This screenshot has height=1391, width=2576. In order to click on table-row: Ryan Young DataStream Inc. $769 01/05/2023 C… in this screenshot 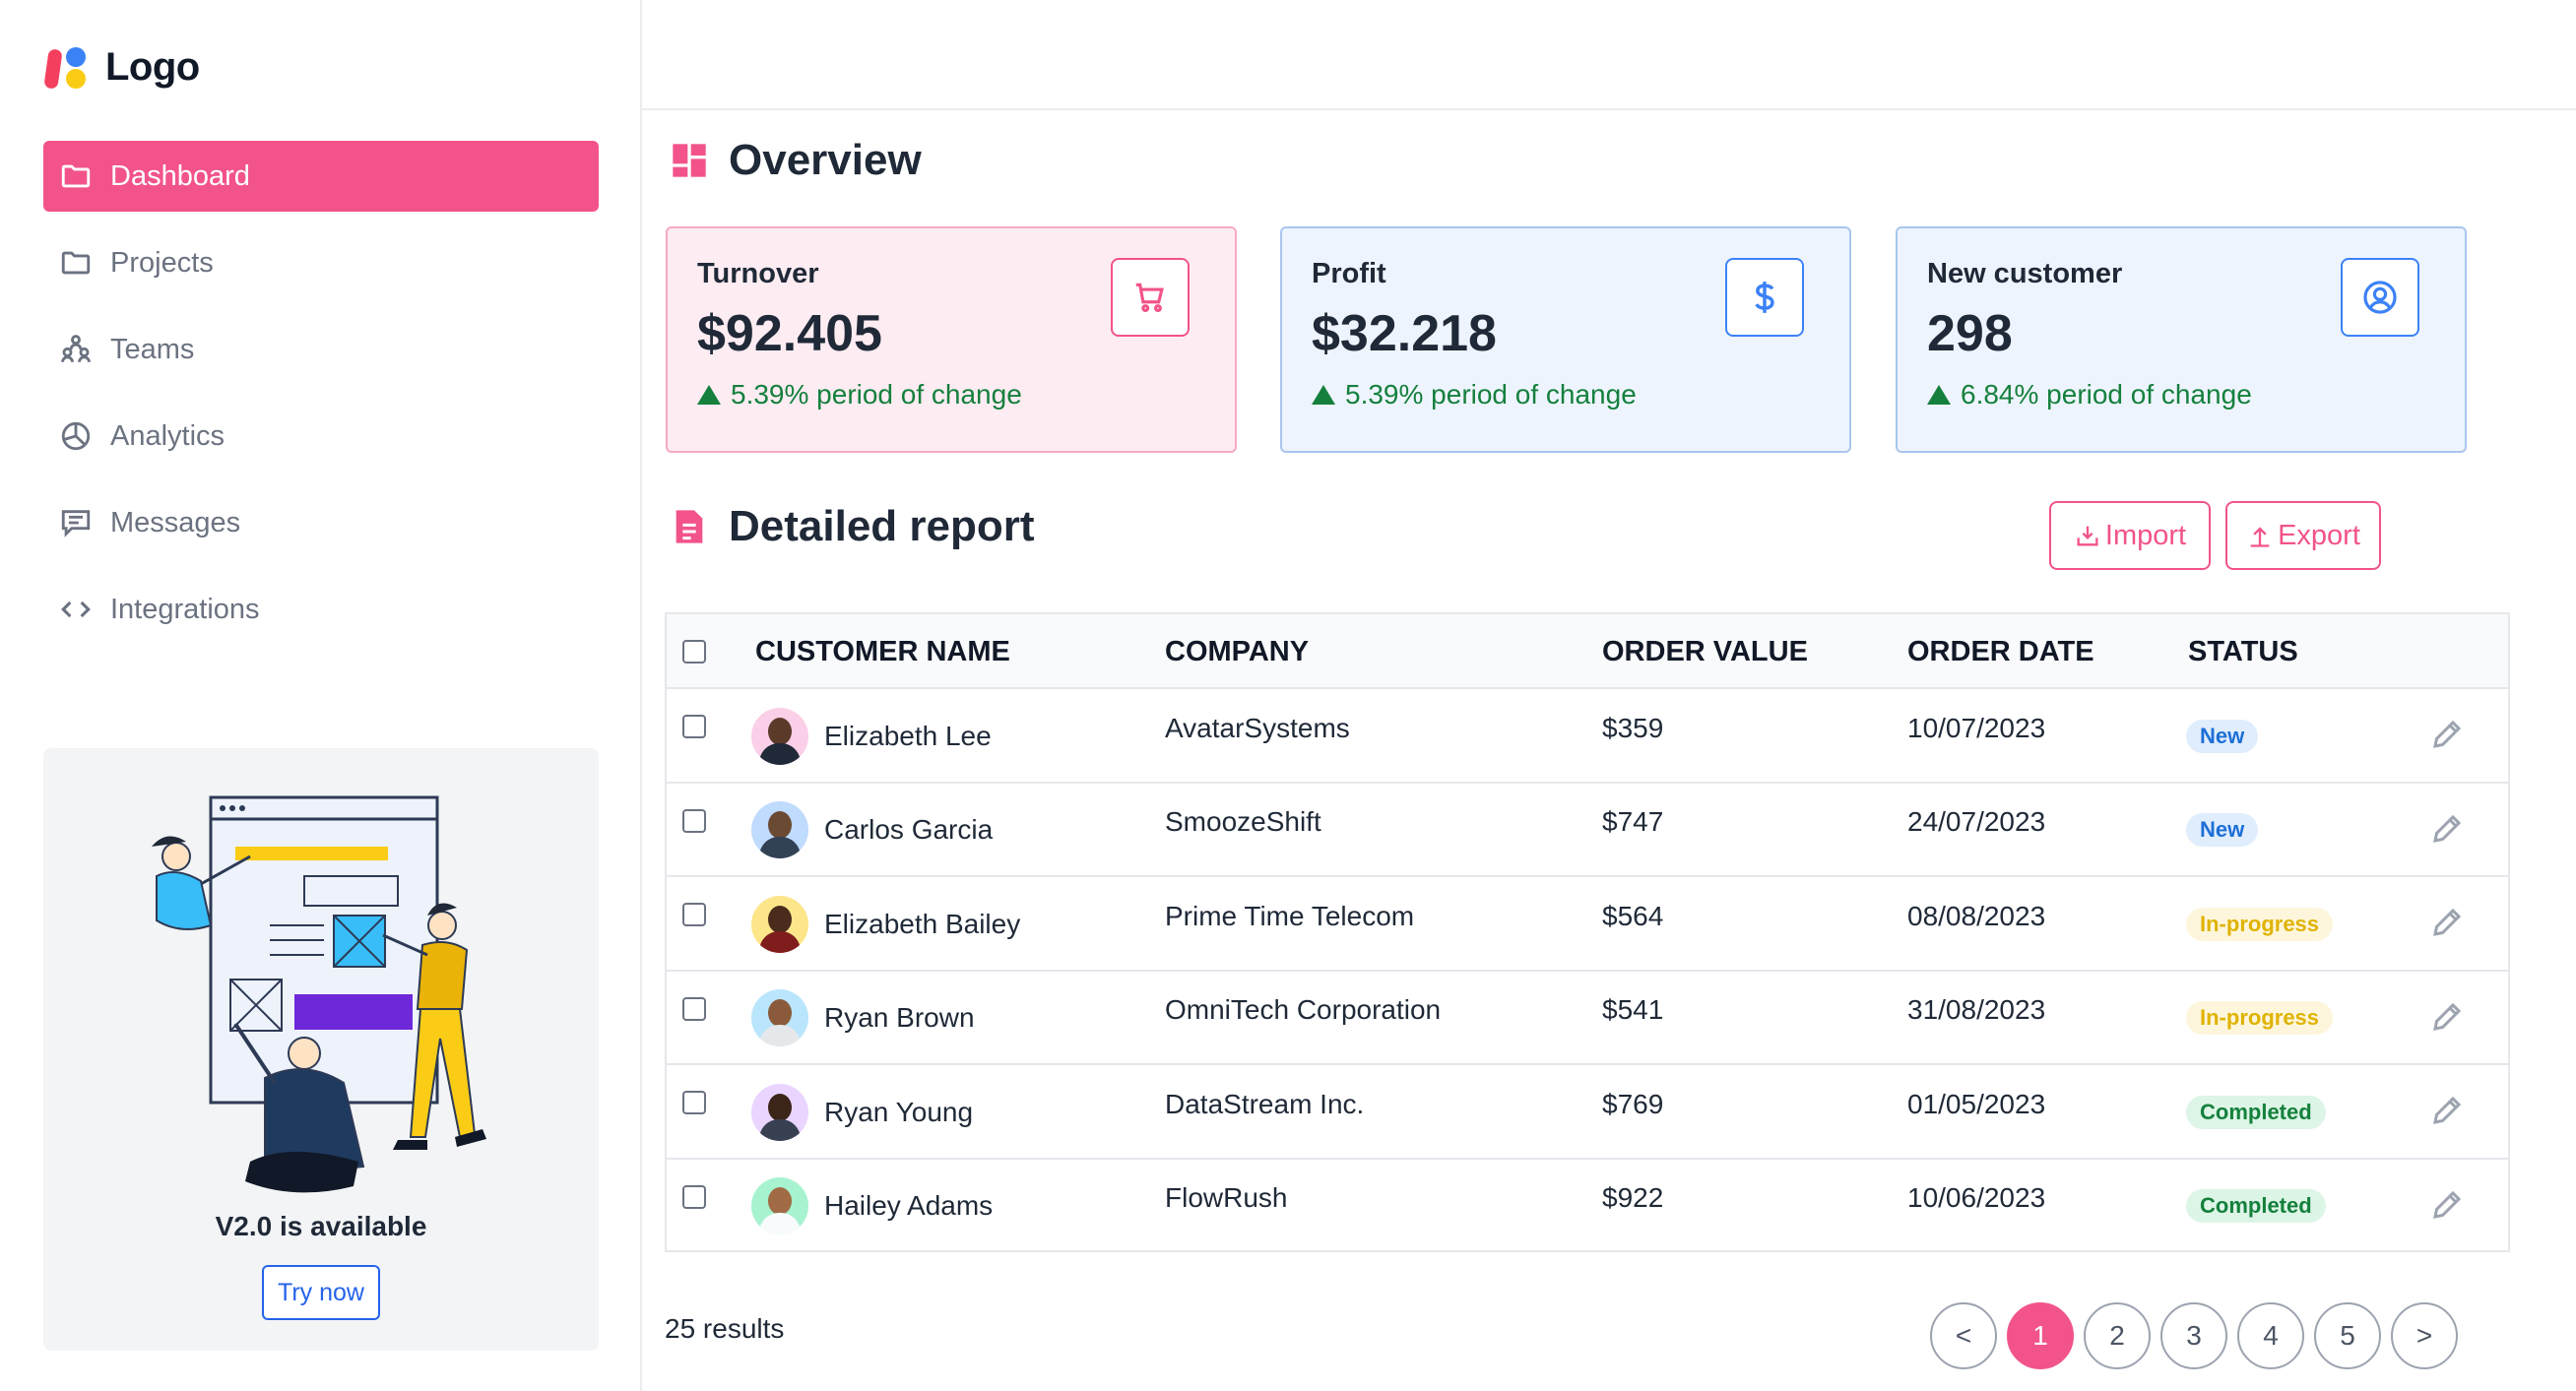, I will do `click(1587, 1112)`.